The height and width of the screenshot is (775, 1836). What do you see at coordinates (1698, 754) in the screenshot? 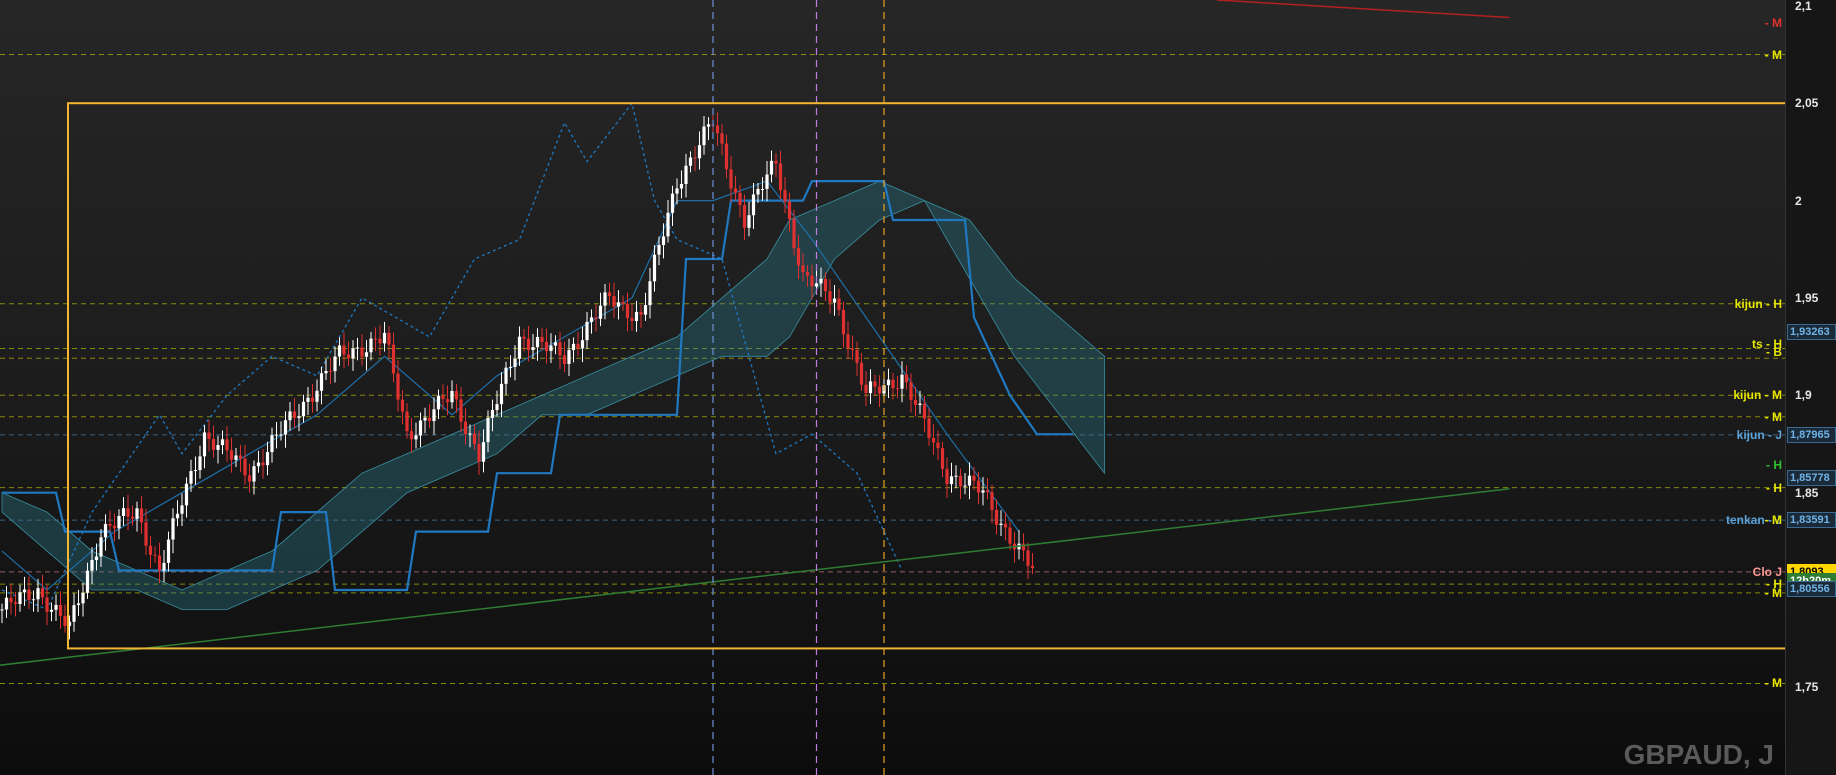
I see `instrument-watermark: GBPAUD, J` at bounding box center [1698, 754].